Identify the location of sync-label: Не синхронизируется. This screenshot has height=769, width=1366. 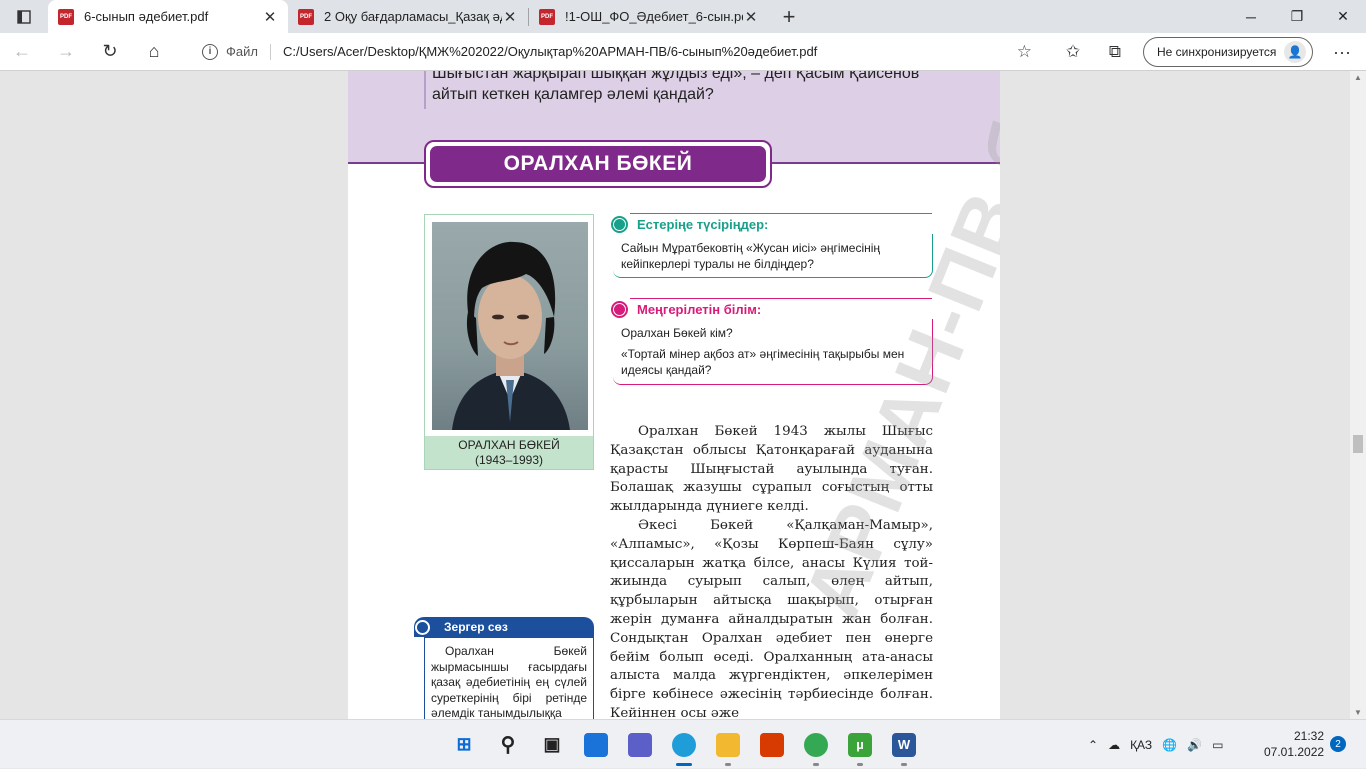
(1217, 52).